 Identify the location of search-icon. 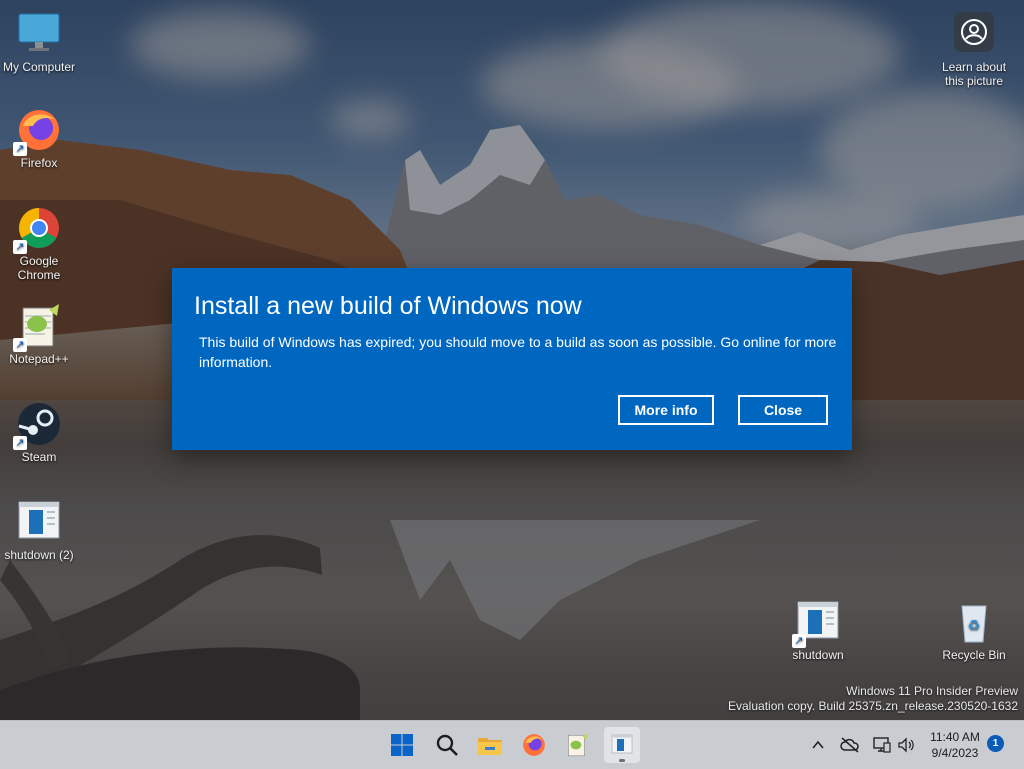
(447, 745).